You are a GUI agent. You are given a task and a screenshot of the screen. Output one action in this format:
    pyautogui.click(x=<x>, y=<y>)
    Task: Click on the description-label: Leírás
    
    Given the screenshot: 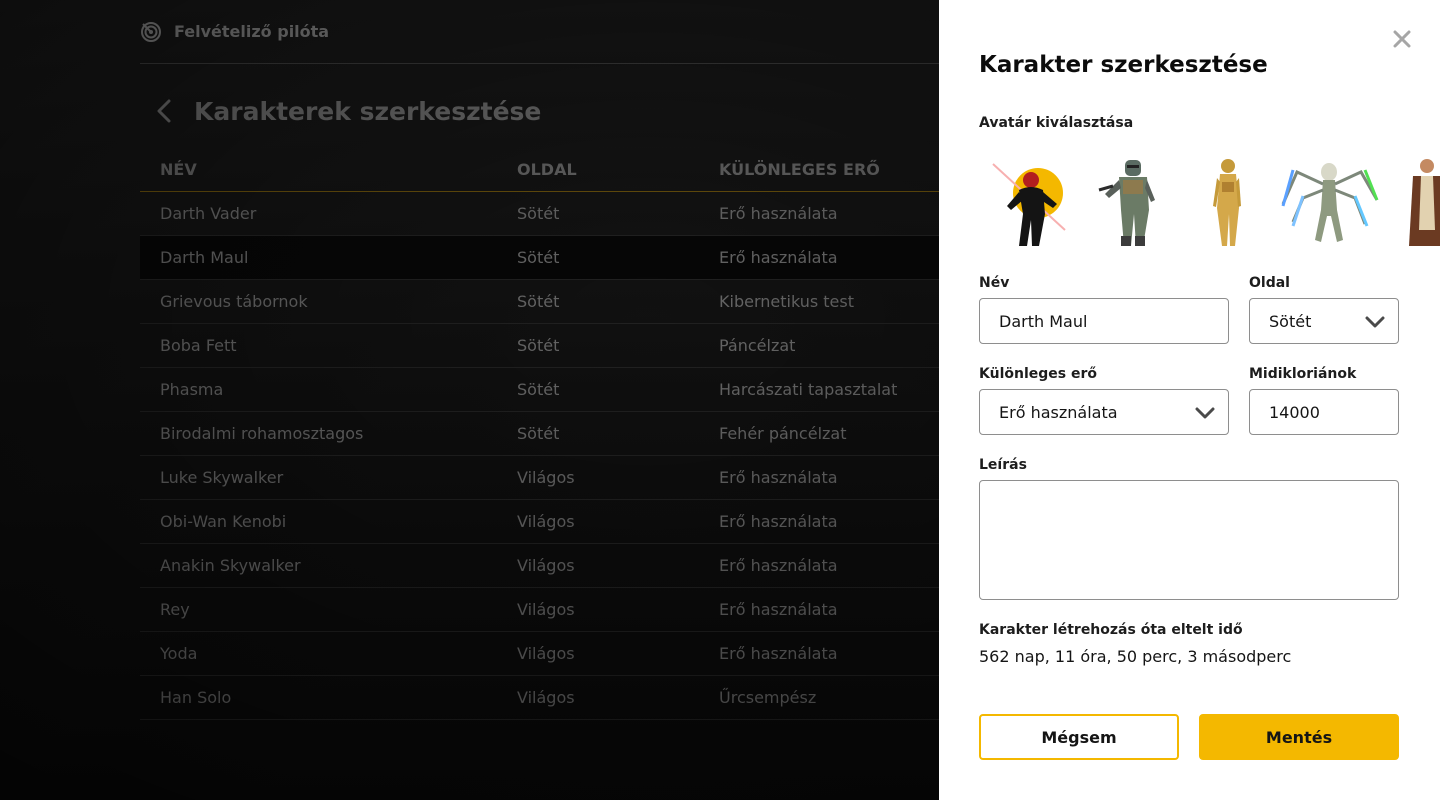 What is the action you would take?
    pyautogui.click(x=1003, y=465)
    